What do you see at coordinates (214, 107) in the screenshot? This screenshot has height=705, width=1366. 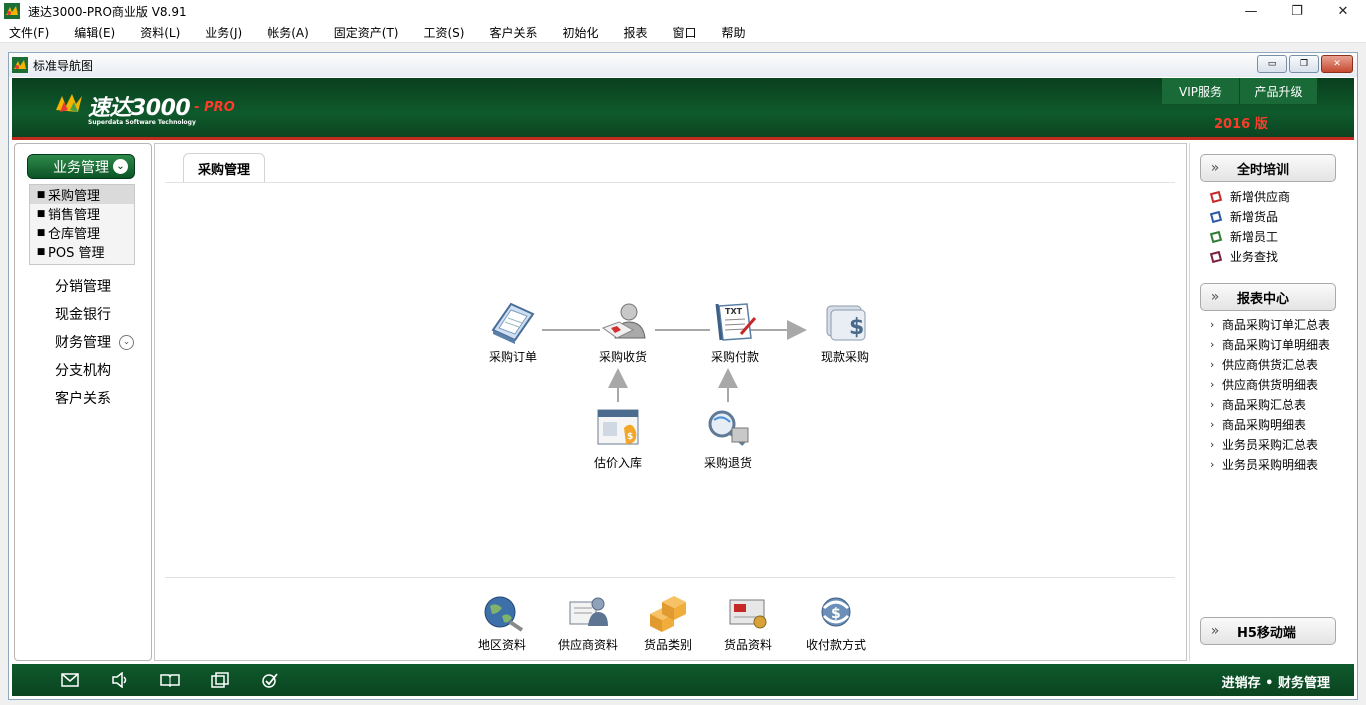 I see `logo-pro: - PRO` at bounding box center [214, 107].